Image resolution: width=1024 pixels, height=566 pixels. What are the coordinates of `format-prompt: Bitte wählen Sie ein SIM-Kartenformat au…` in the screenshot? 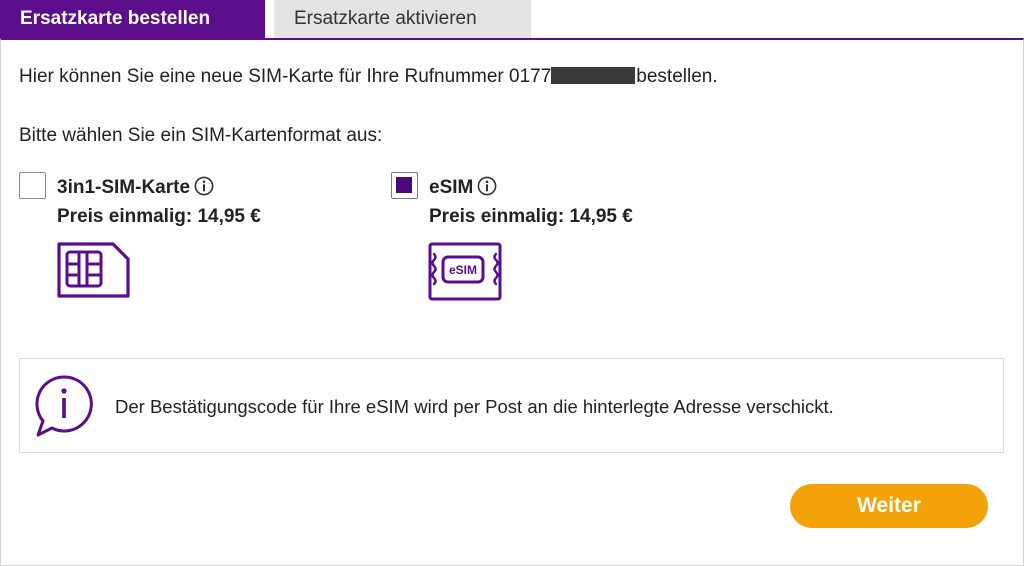 It's located at (201, 135).